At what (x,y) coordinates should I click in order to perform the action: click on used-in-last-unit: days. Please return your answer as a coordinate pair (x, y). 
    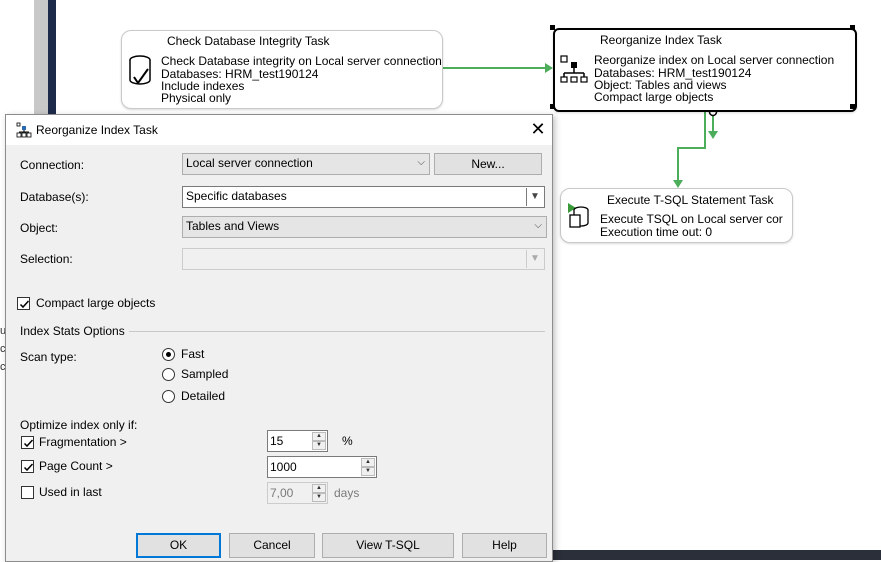
    Looking at the image, I should click on (347, 493).